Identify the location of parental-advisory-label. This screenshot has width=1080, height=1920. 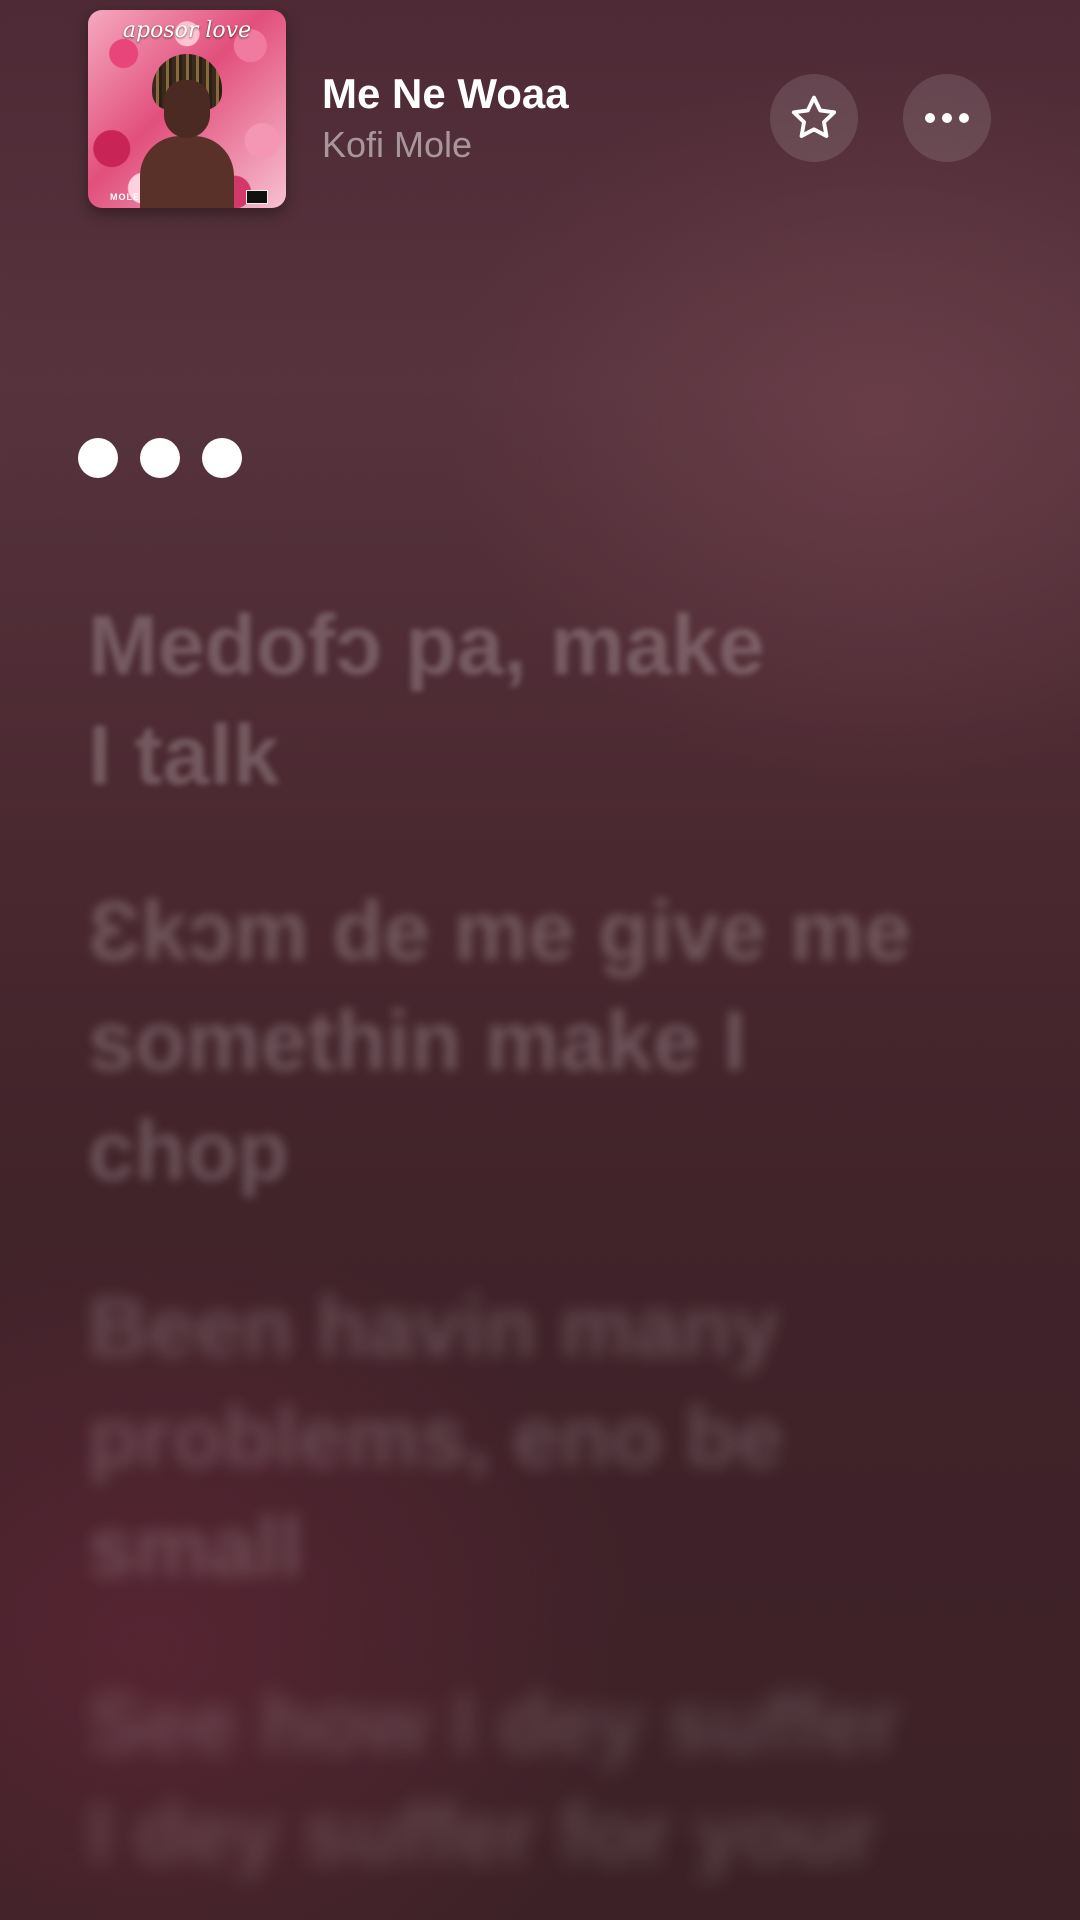
(257, 197).